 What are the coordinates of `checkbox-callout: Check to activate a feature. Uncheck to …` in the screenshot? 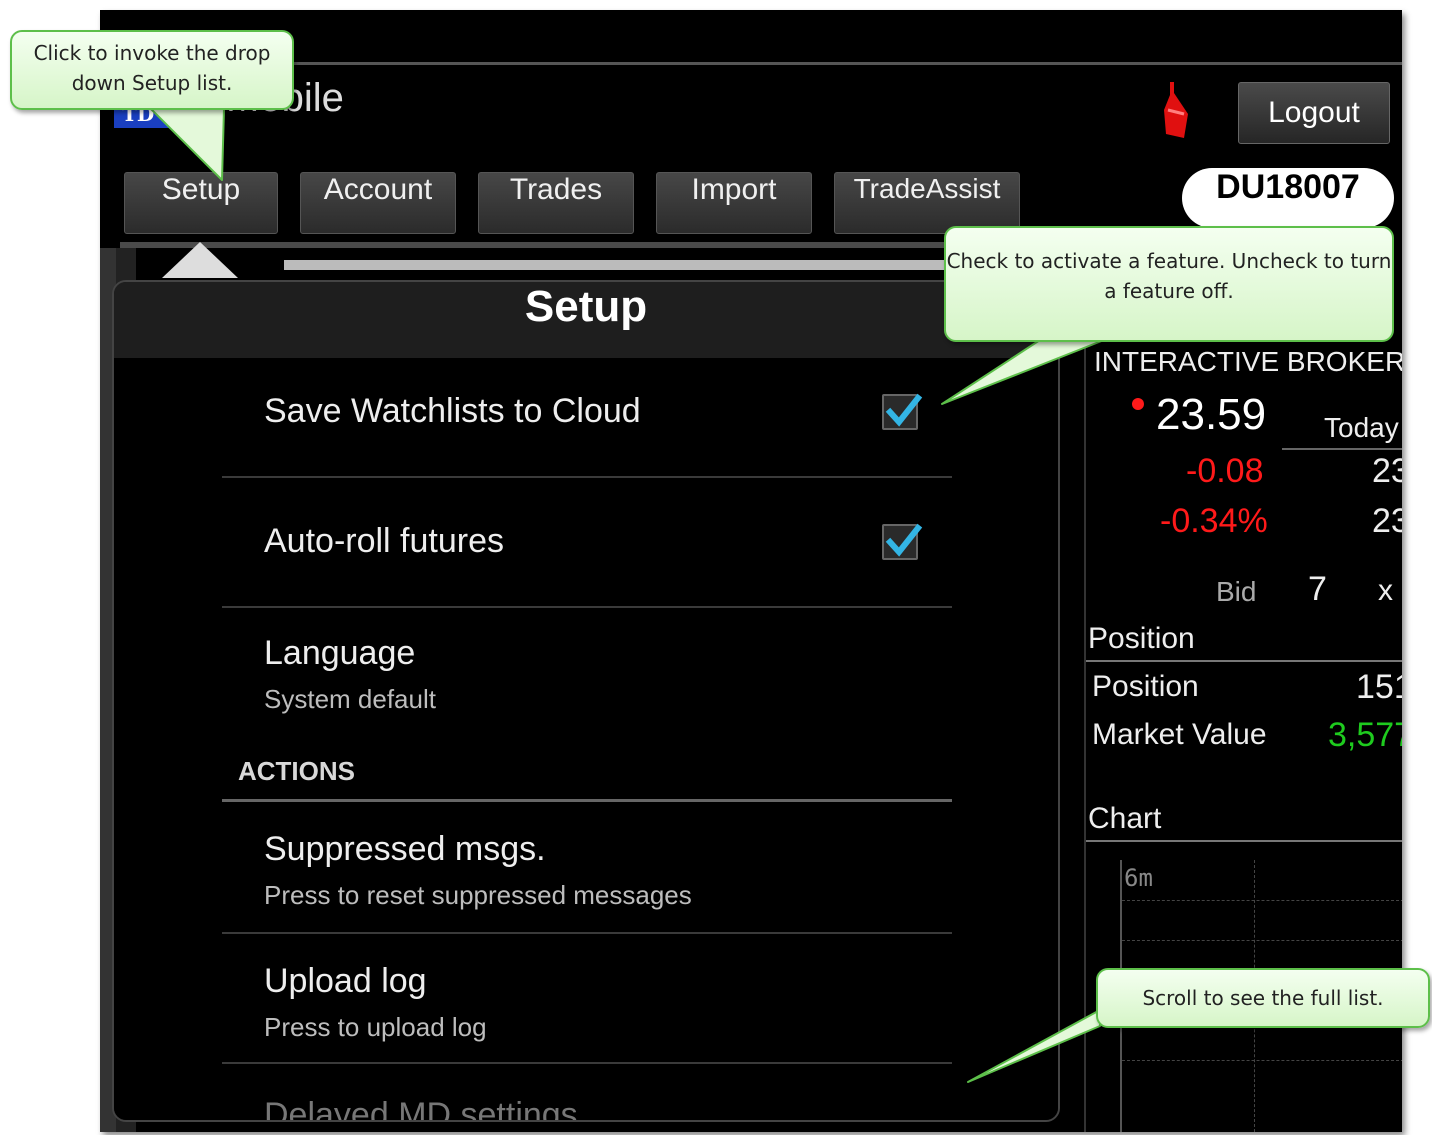 It's located at (1169, 284).